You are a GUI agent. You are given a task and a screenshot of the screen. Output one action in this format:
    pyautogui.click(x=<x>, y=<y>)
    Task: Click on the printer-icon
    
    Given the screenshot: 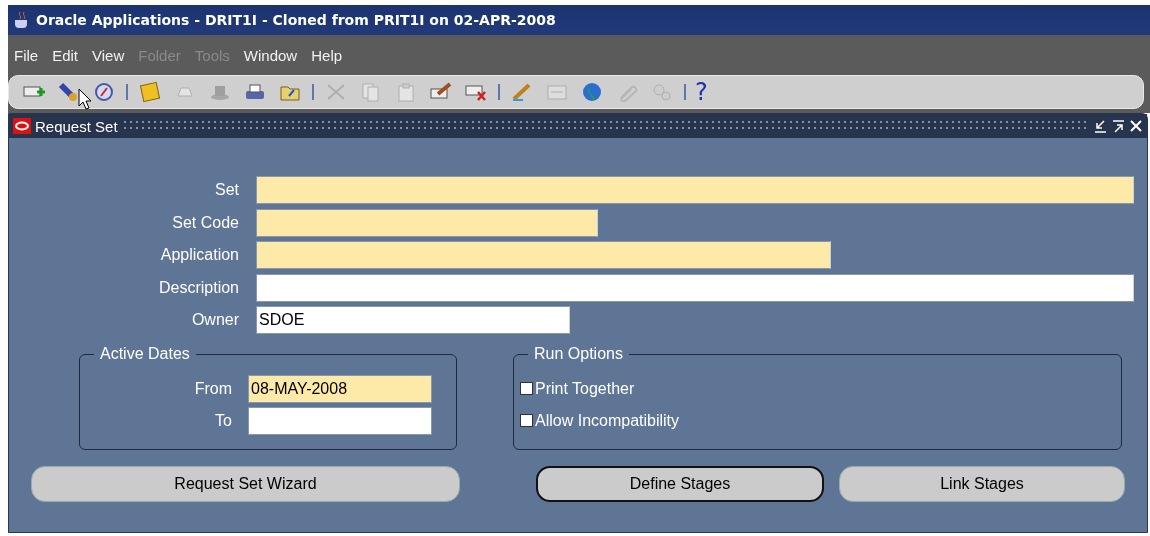 What is the action you would take?
    pyautogui.click(x=255, y=92)
    